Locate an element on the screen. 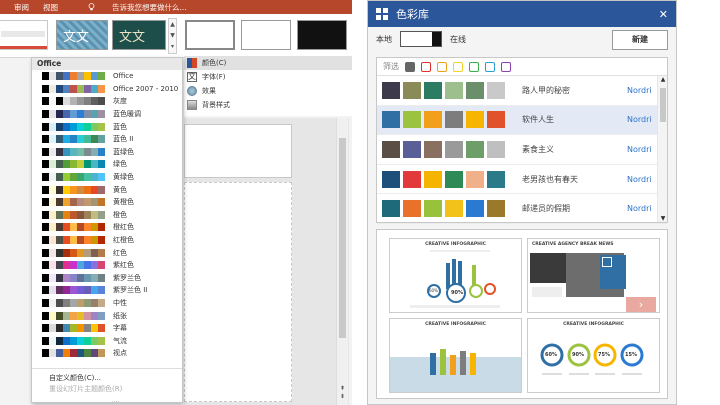 This screenshot has height=405, width=720. menu-fonts: 文 字体(F) is located at coordinates (268, 77).